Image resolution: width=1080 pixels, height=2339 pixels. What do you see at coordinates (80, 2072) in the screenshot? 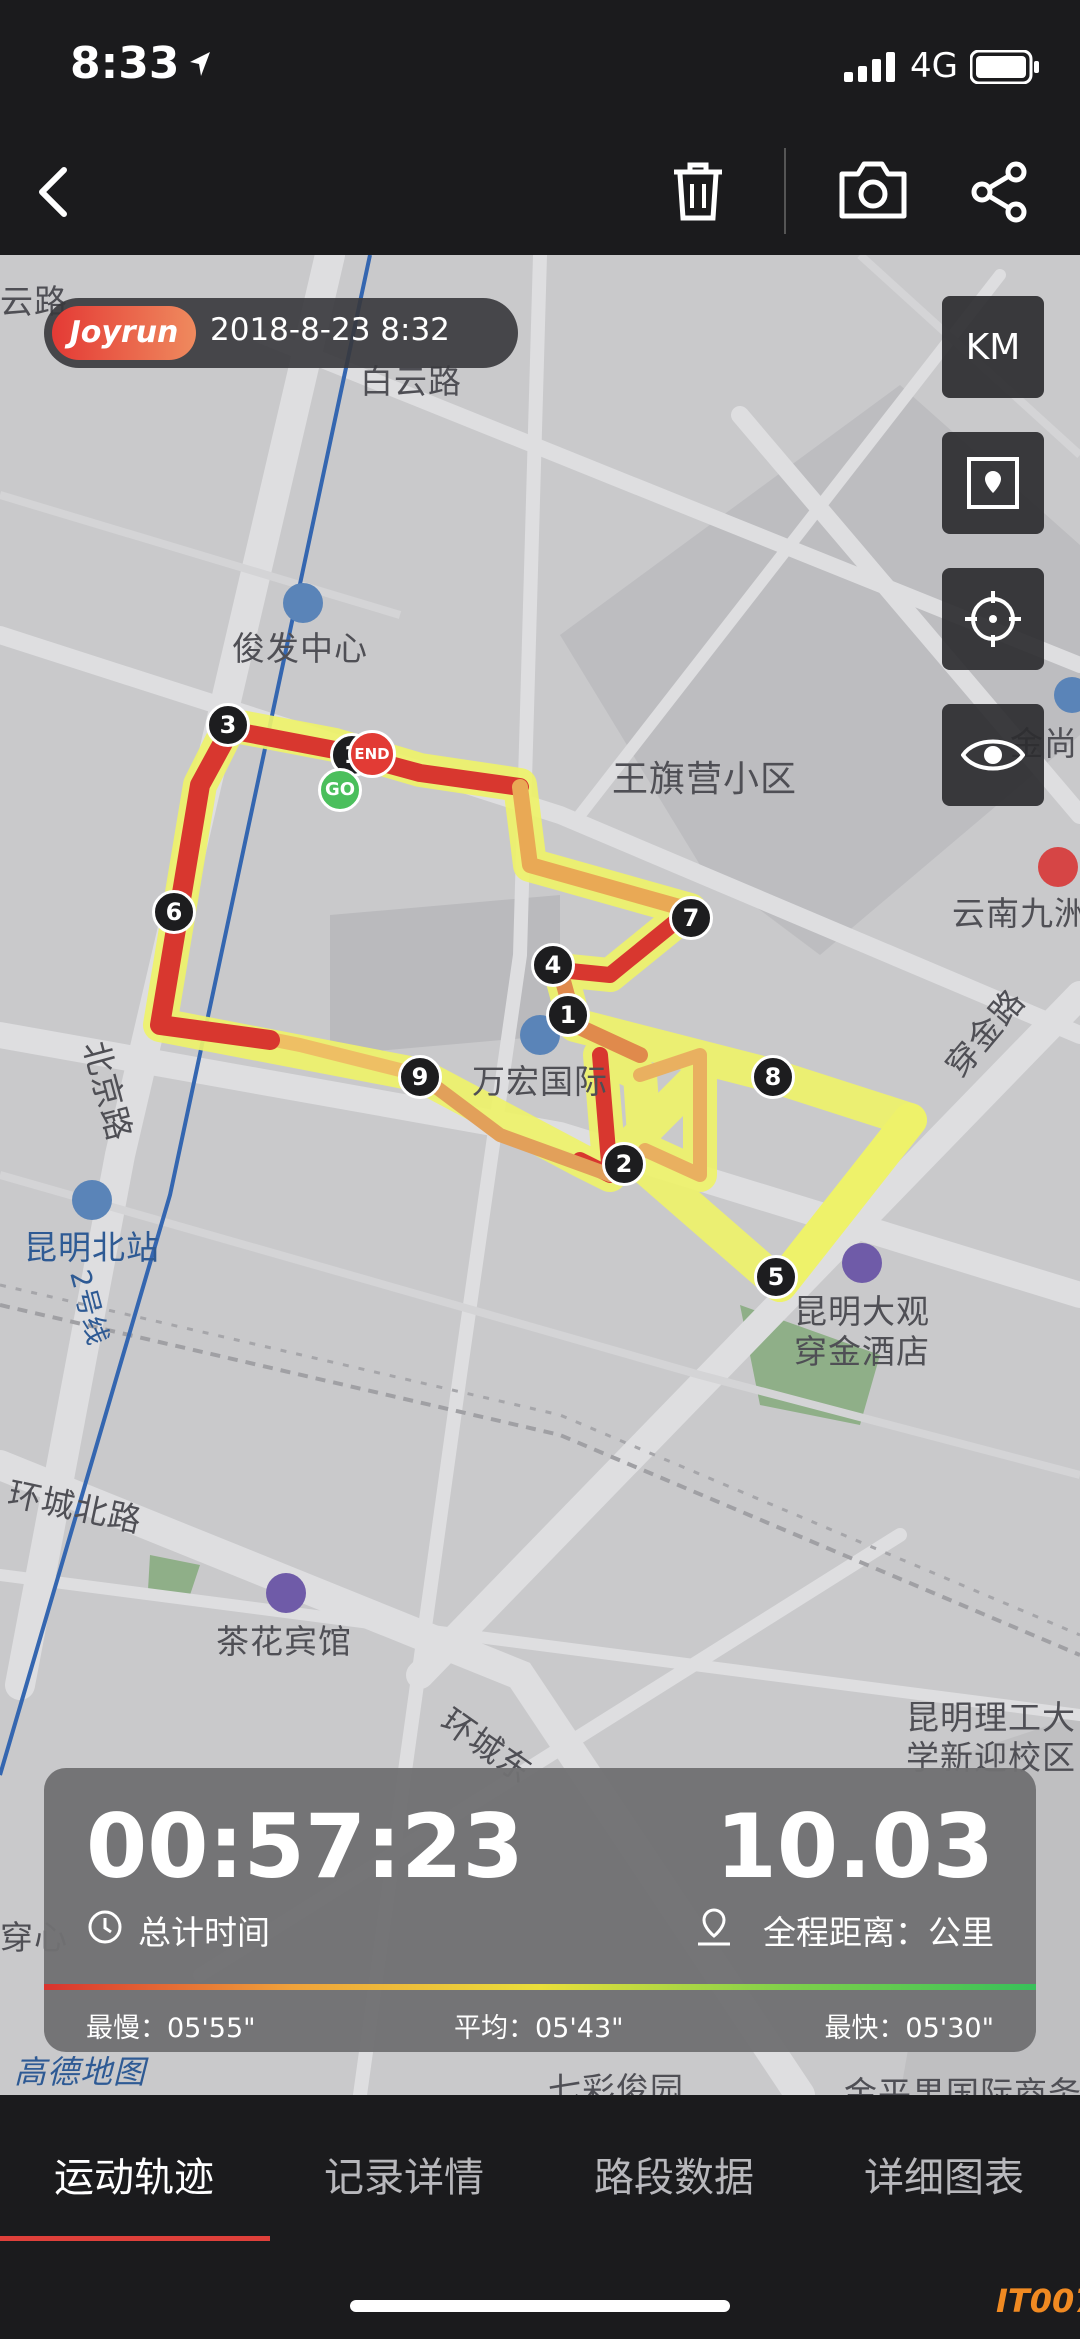
I see `map-attribution: 高德地图` at bounding box center [80, 2072].